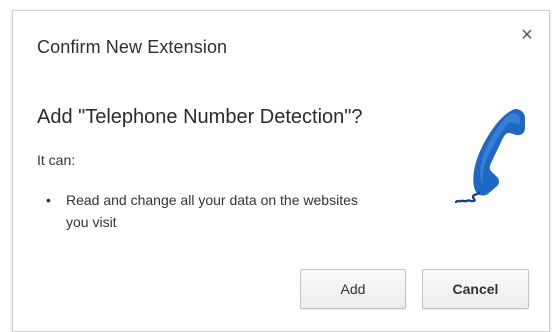 The image size is (555, 332). Describe the element at coordinates (475, 289) in the screenshot. I see `cancel-button: Cancel` at that location.